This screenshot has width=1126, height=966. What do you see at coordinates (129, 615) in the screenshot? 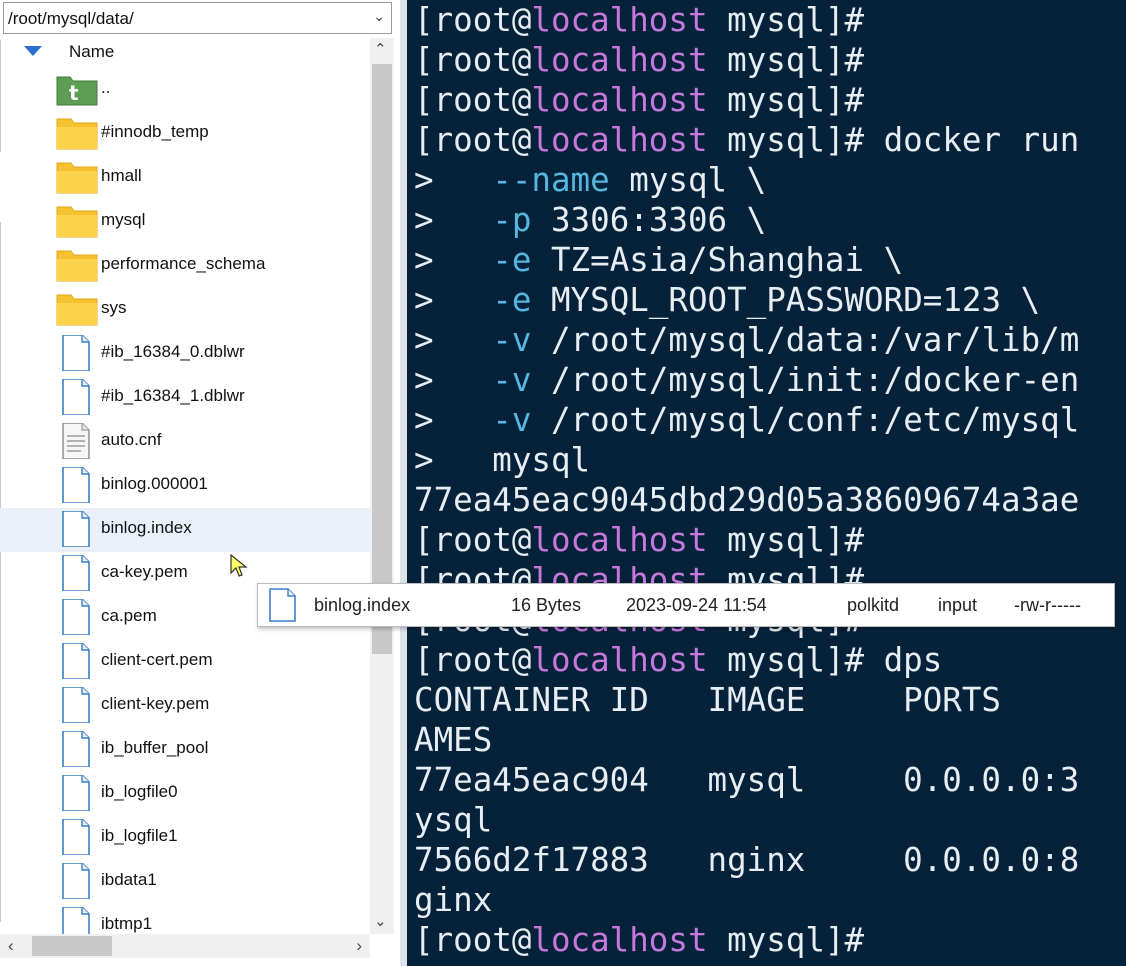
I see `file-name: ca.pem` at bounding box center [129, 615].